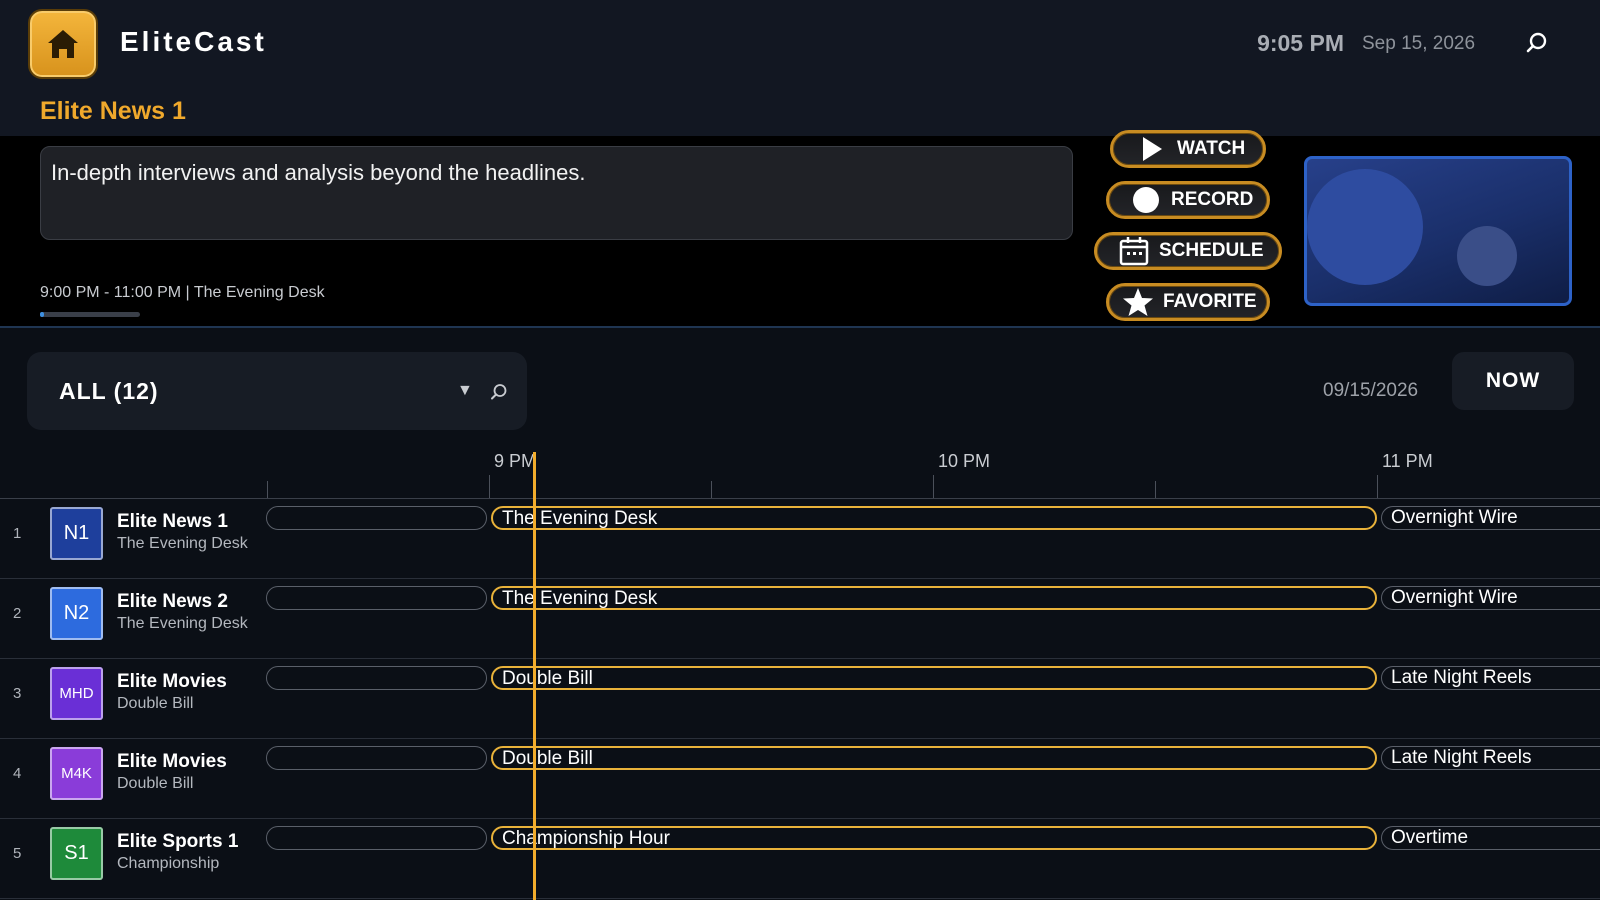  Describe the element at coordinates (17, 773) in the screenshot. I see `channel-number: 4` at that location.